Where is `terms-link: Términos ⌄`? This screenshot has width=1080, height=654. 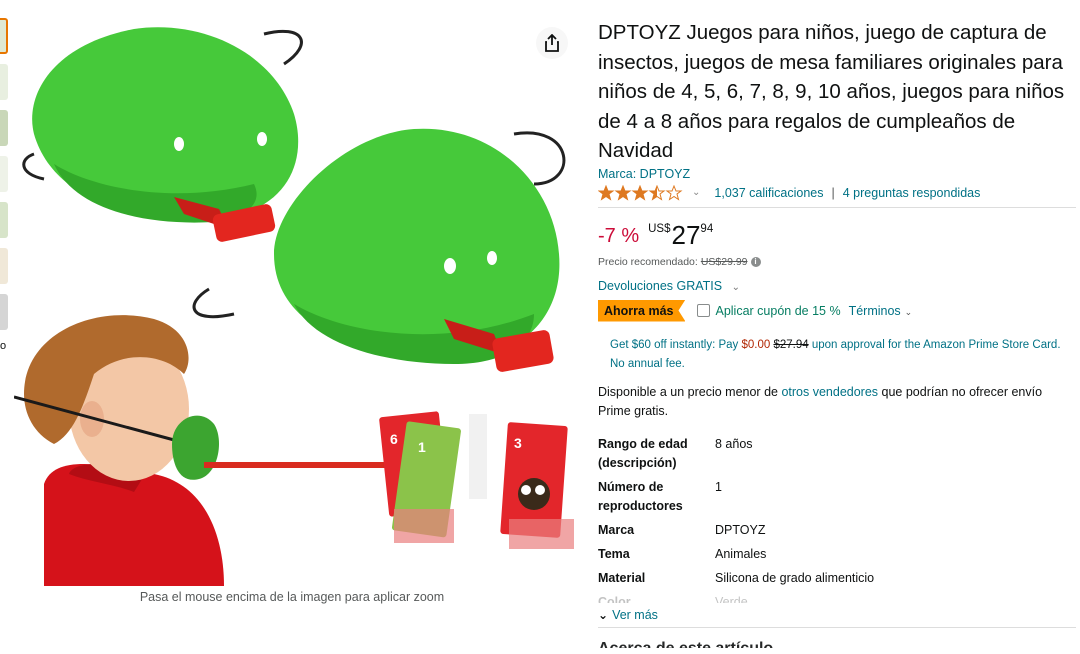 terms-link: Términos ⌄ is located at coordinates (881, 311).